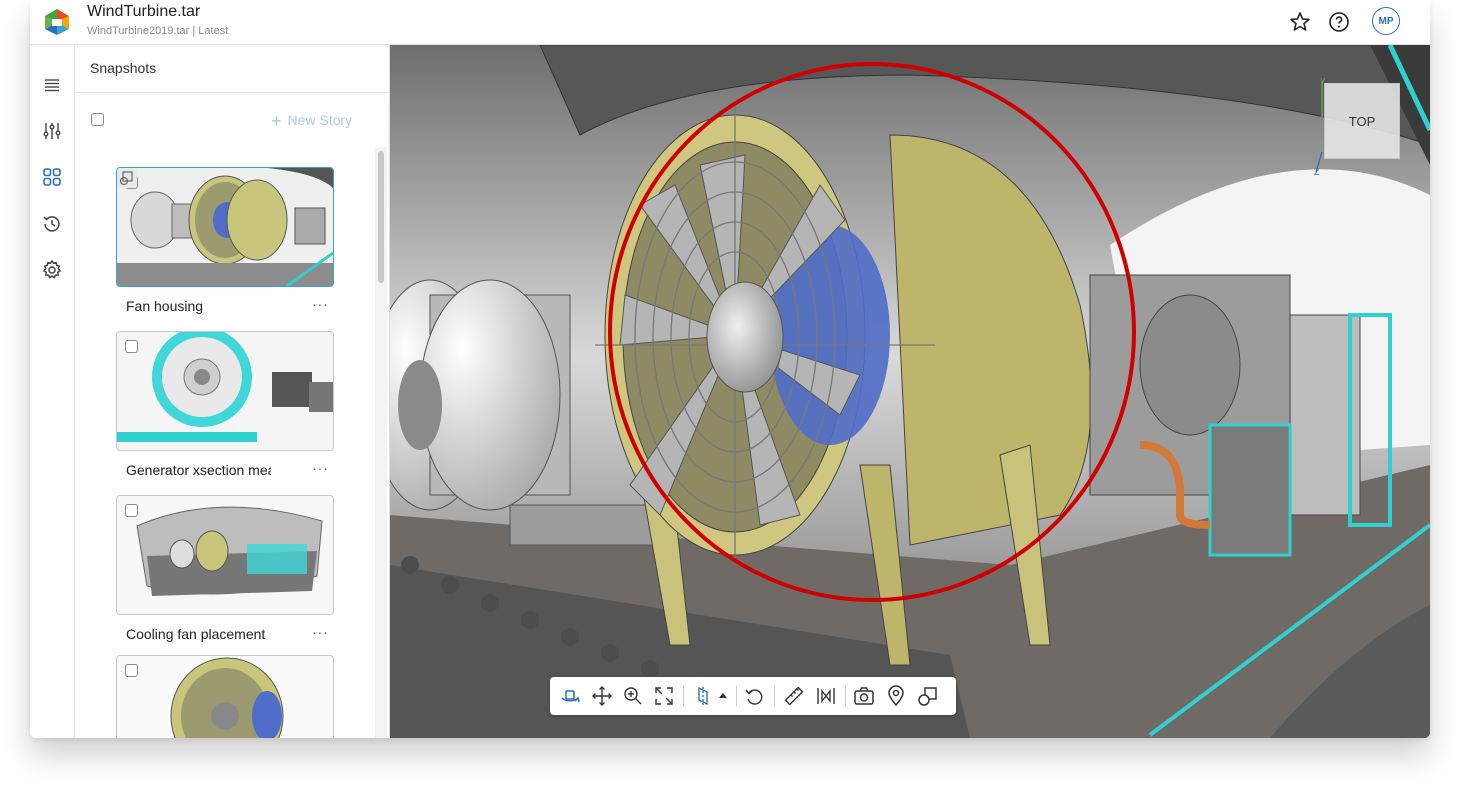 The image size is (1460, 786). What do you see at coordinates (198, 470) in the screenshot?
I see `snapshot-label: Generator xsection mea` at bounding box center [198, 470].